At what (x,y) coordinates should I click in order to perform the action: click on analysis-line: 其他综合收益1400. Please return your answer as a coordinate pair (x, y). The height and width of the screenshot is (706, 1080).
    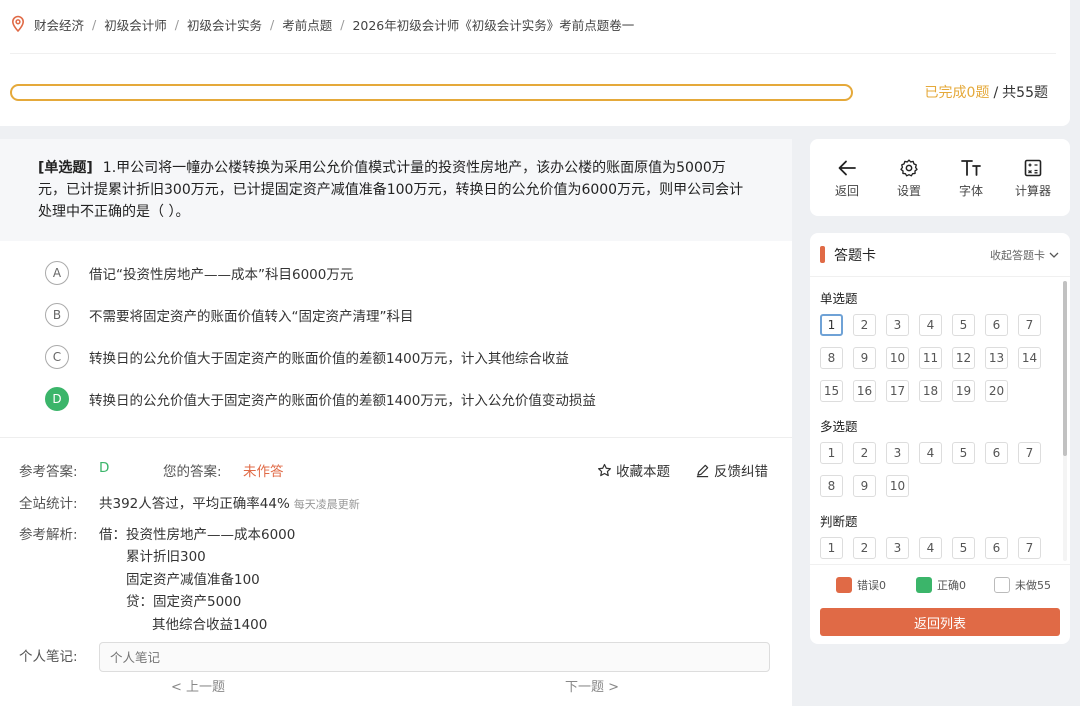
    Looking at the image, I should click on (210, 625).